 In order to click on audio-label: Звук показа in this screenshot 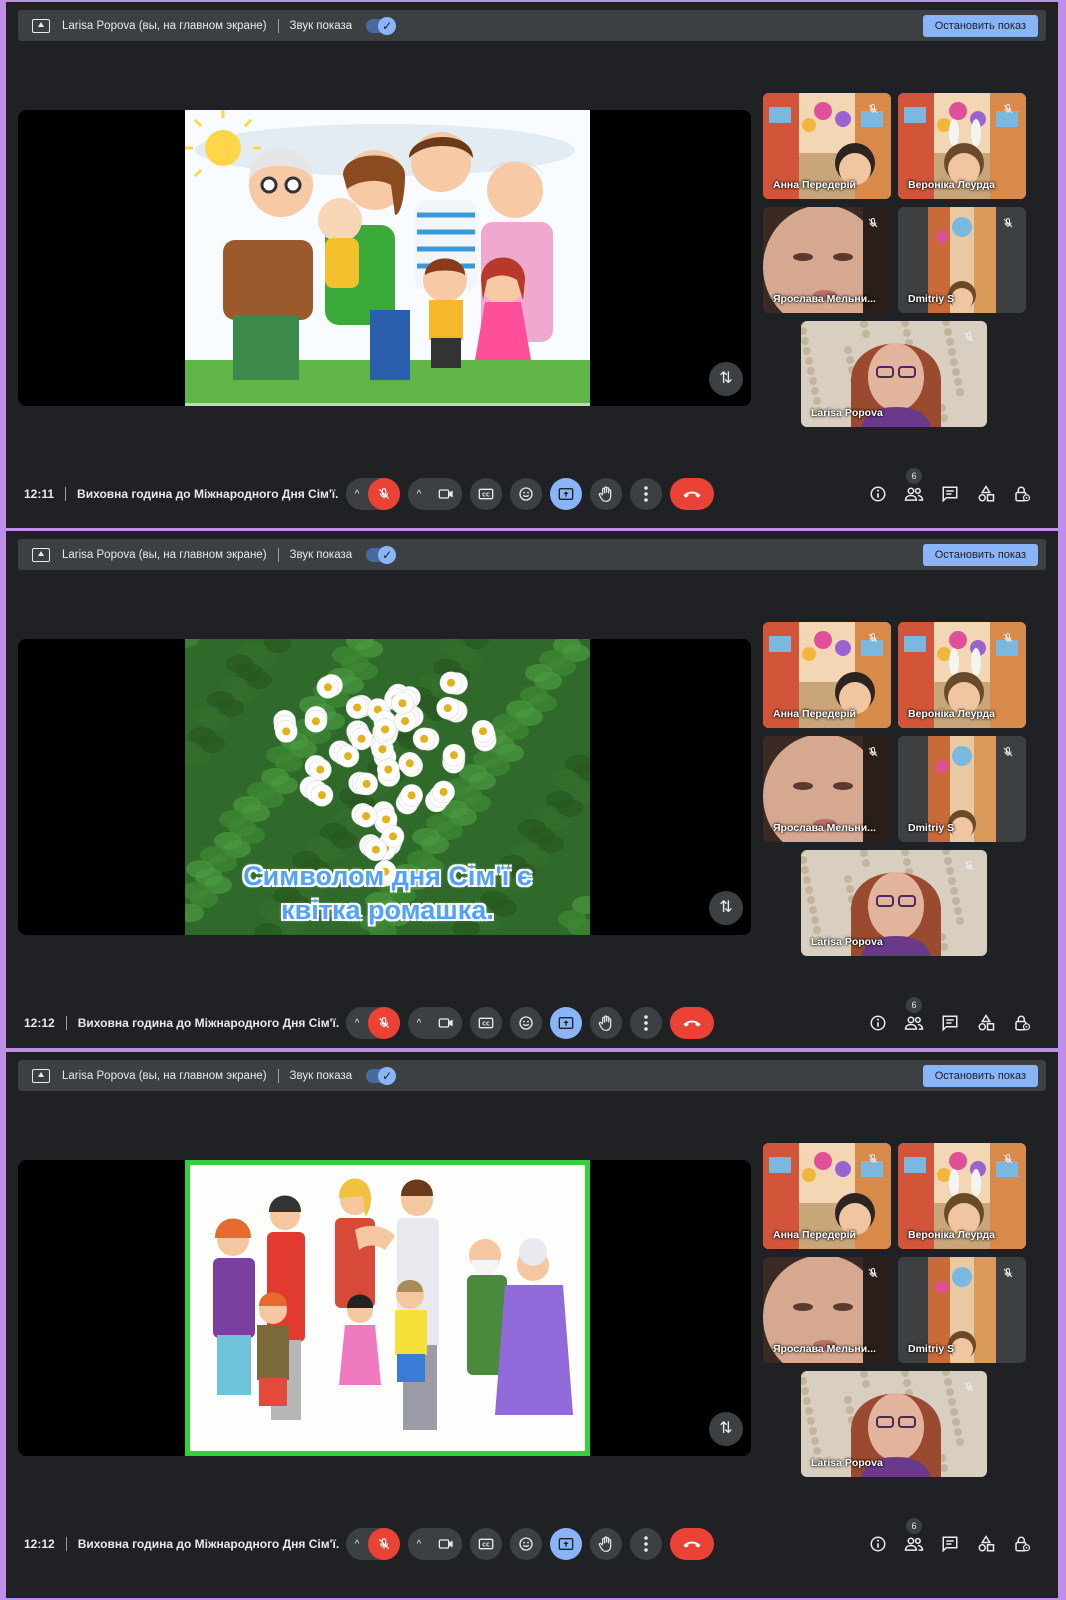, I will do `click(321, 1075)`.